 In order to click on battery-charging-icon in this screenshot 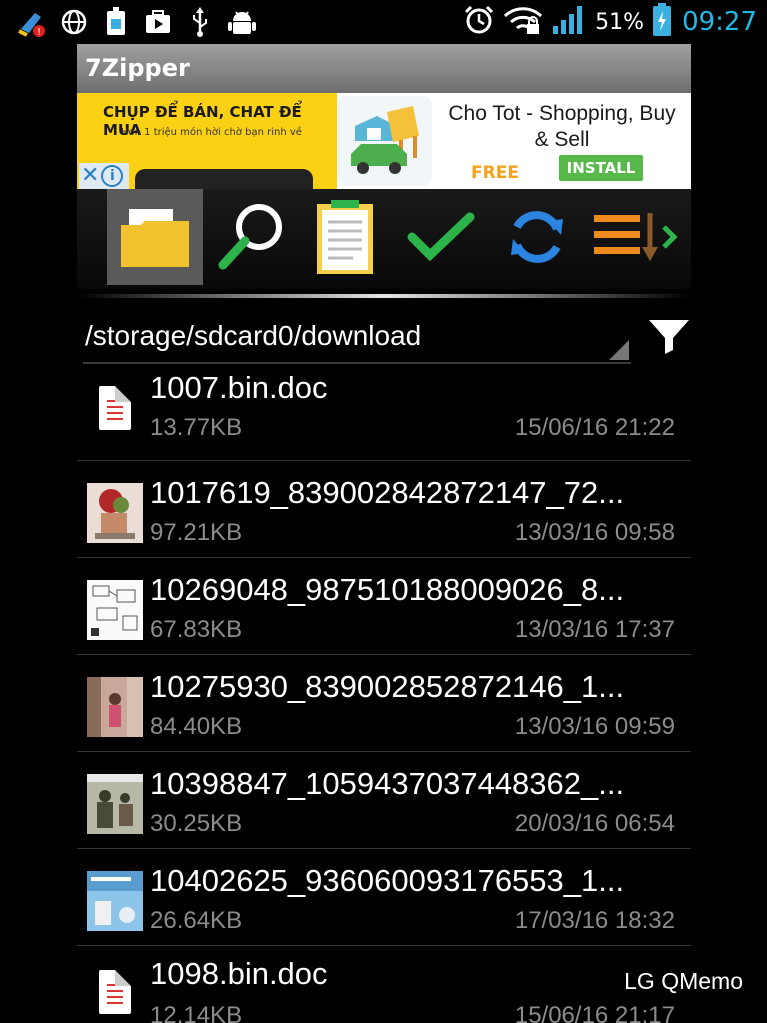, I will do `click(662, 22)`.